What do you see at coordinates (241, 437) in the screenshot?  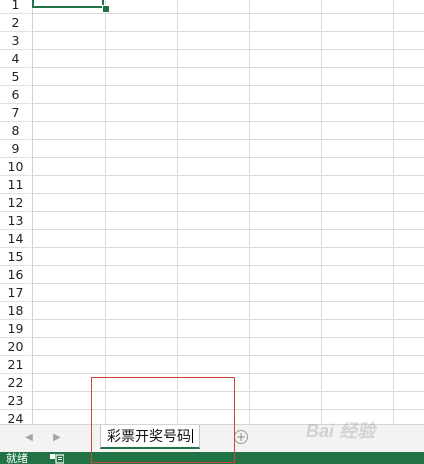 I see `plus-circle-icon: +` at bounding box center [241, 437].